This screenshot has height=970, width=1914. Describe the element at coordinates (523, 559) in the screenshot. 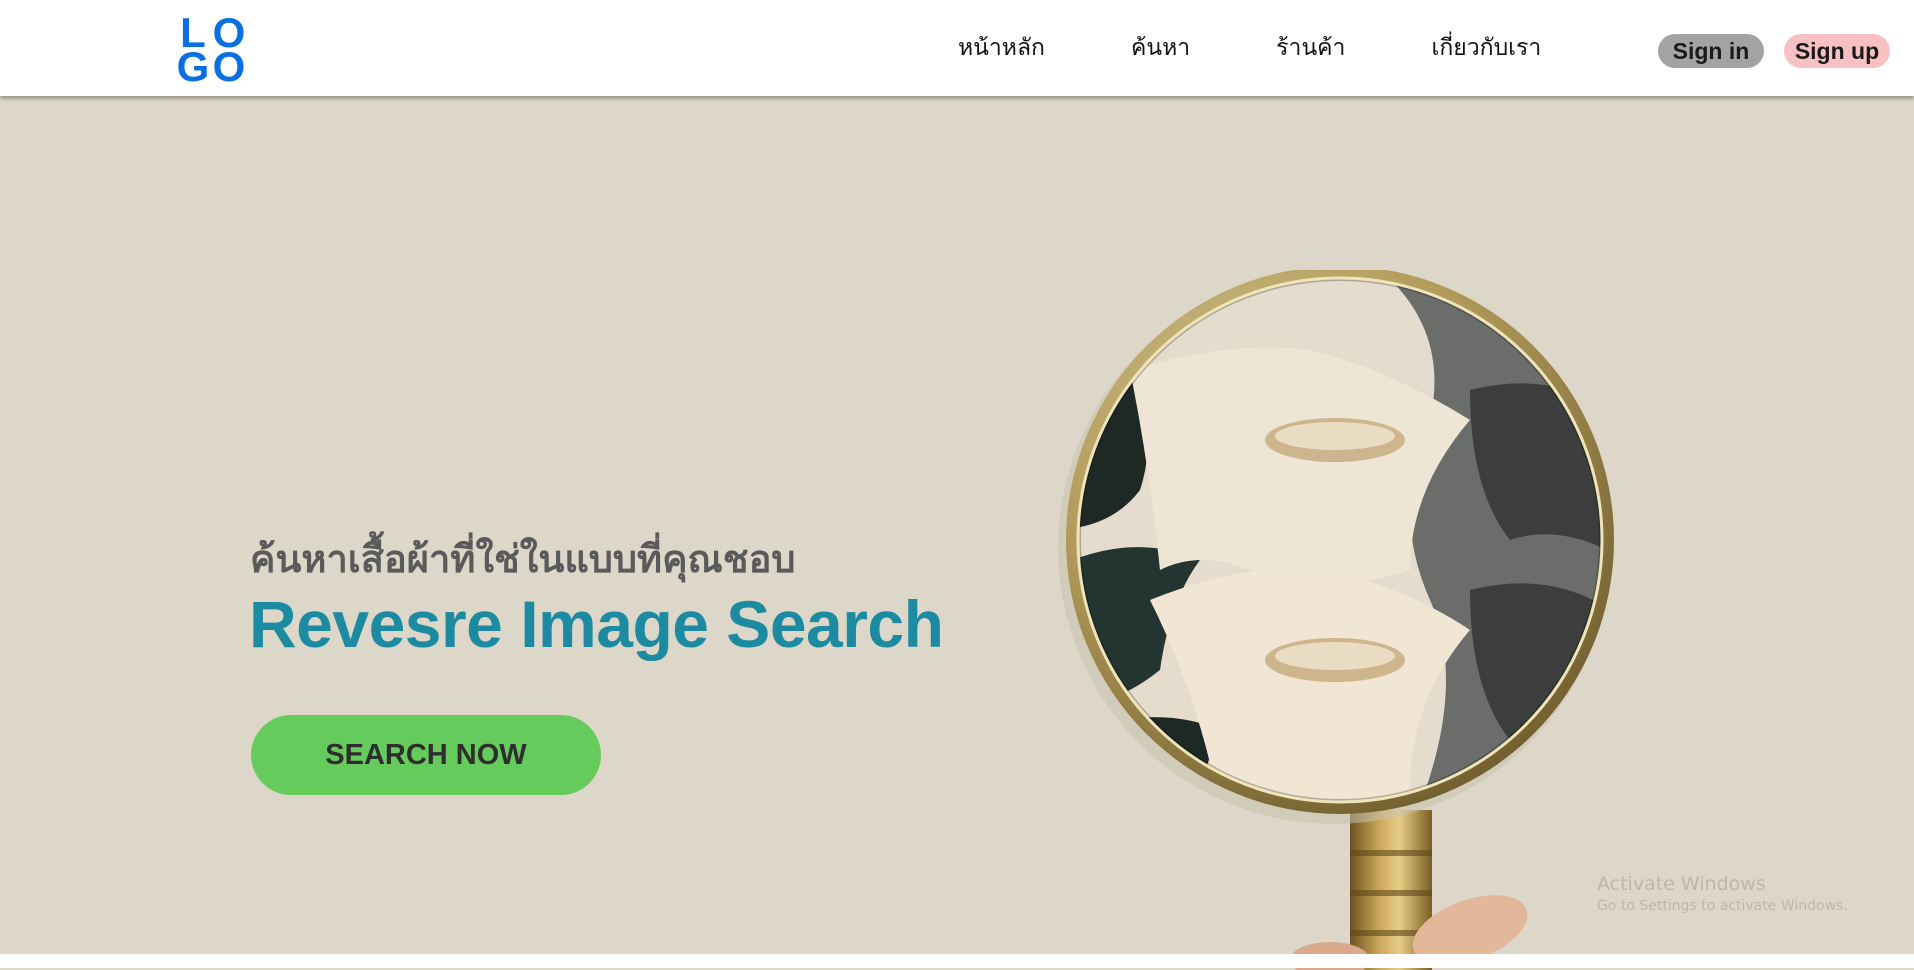

I see `hero-subtitle: ค้นหาเสื้อผ้าที่ใช่ในแบบที่คุณชอบ` at that location.